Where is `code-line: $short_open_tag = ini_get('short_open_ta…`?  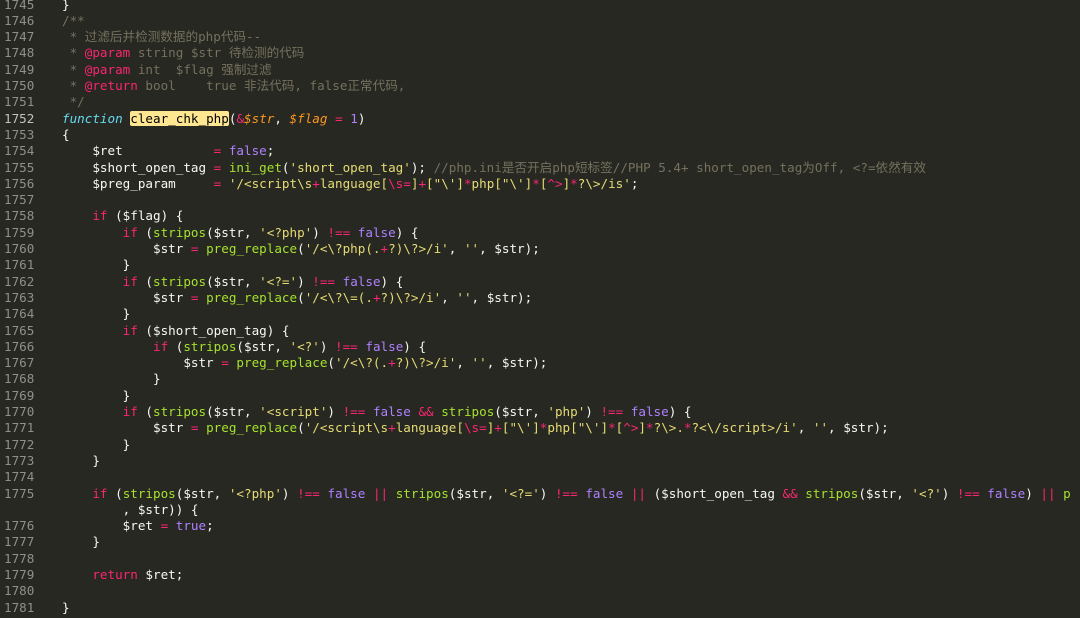
code-line: $short_open_tag = ini_get('short_open_ta… is located at coordinates (494, 168).